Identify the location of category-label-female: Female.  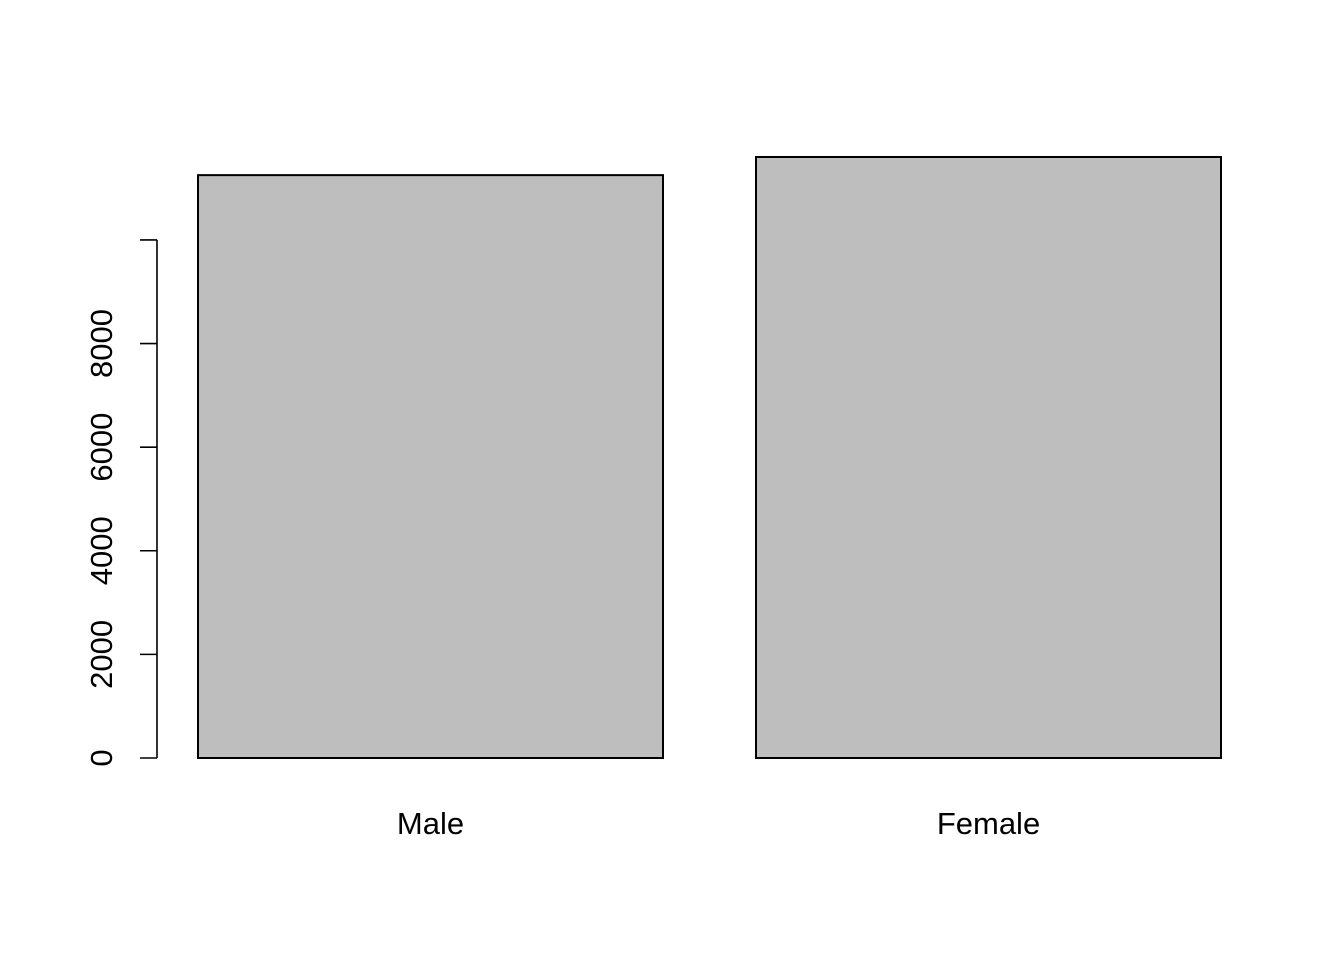
(988, 823).